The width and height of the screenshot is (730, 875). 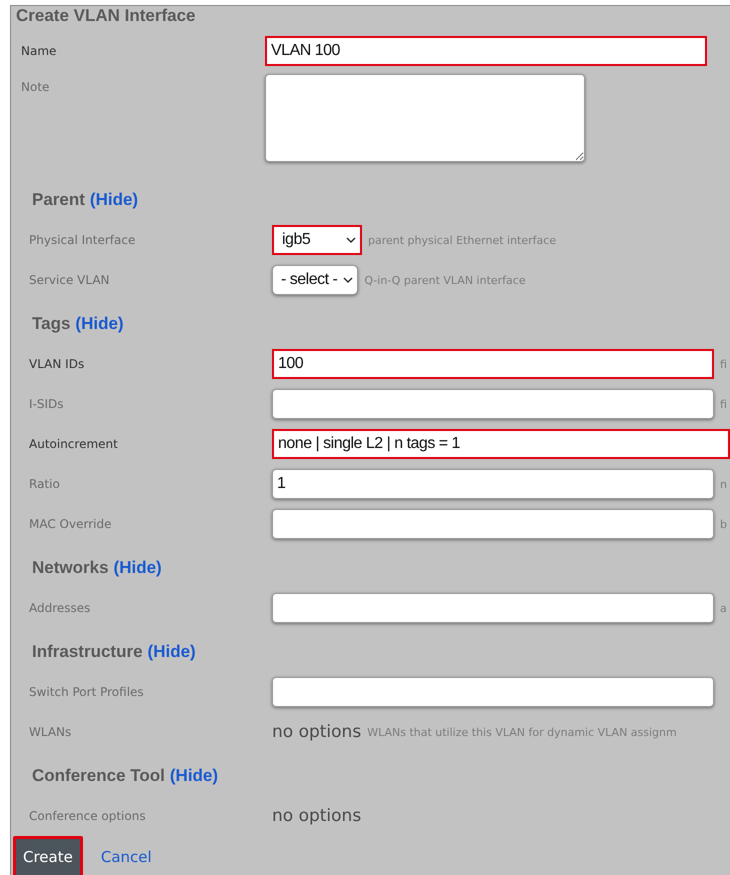 I want to click on field-hint: Q-in-Q parent VLAN interface, so click(x=445, y=280).